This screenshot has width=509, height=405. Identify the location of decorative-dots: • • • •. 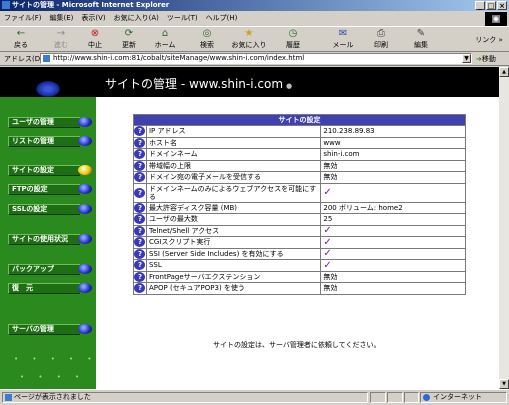
(53, 377).